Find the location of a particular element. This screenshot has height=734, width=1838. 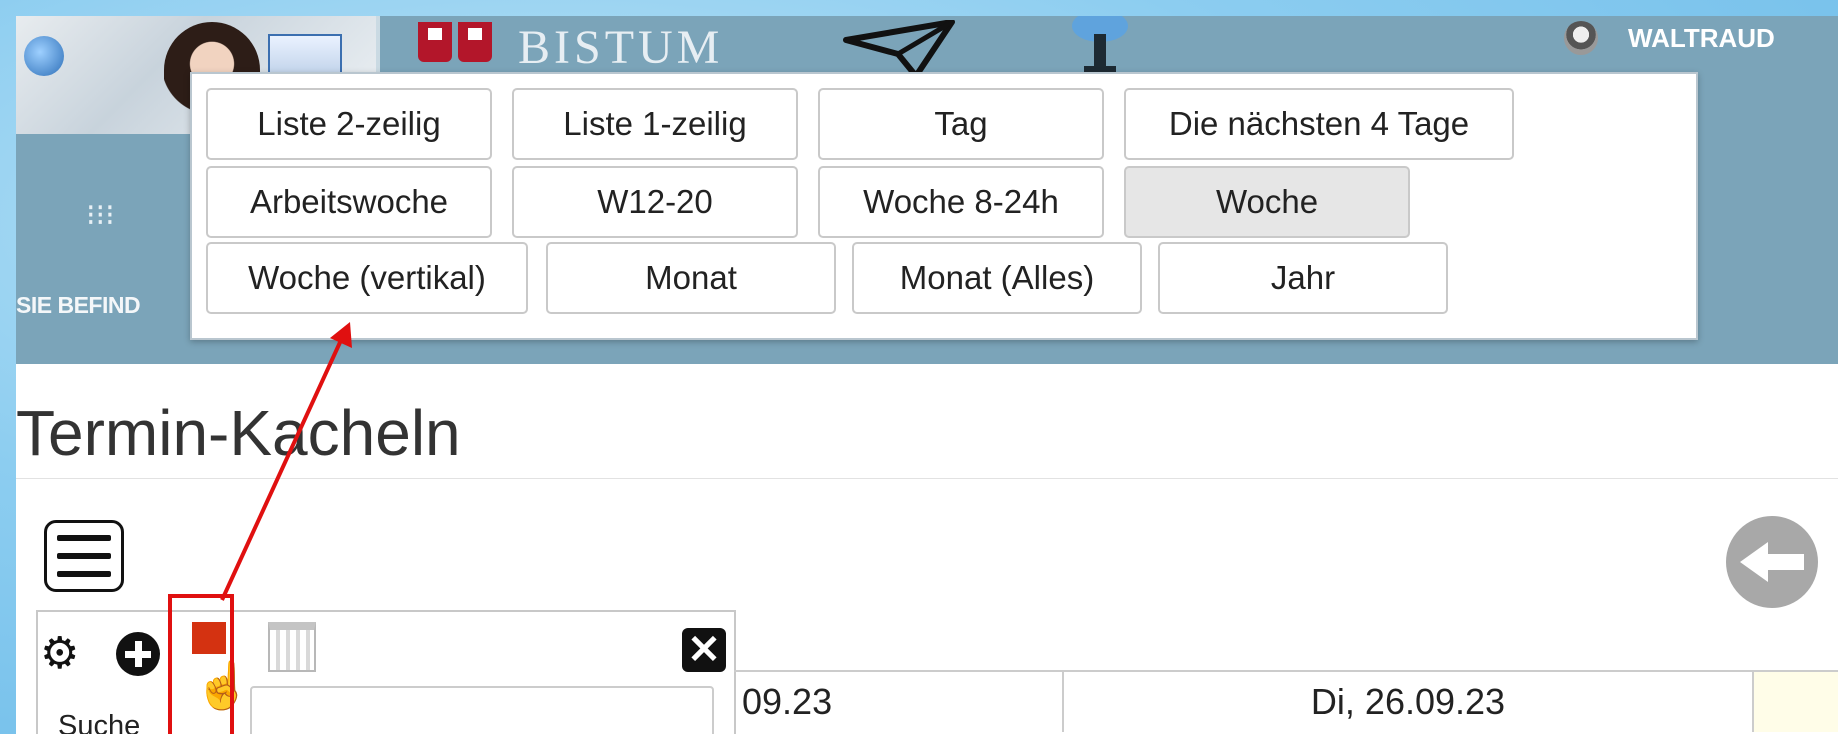

view-option-month: Monat is located at coordinates (691, 278).